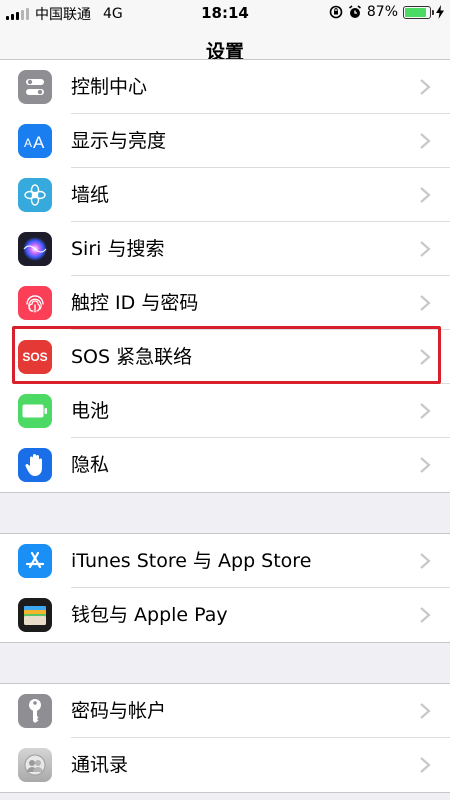 The width and height of the screenshot is (450, 800). I want to click on battery-icon, so click(35, 411).